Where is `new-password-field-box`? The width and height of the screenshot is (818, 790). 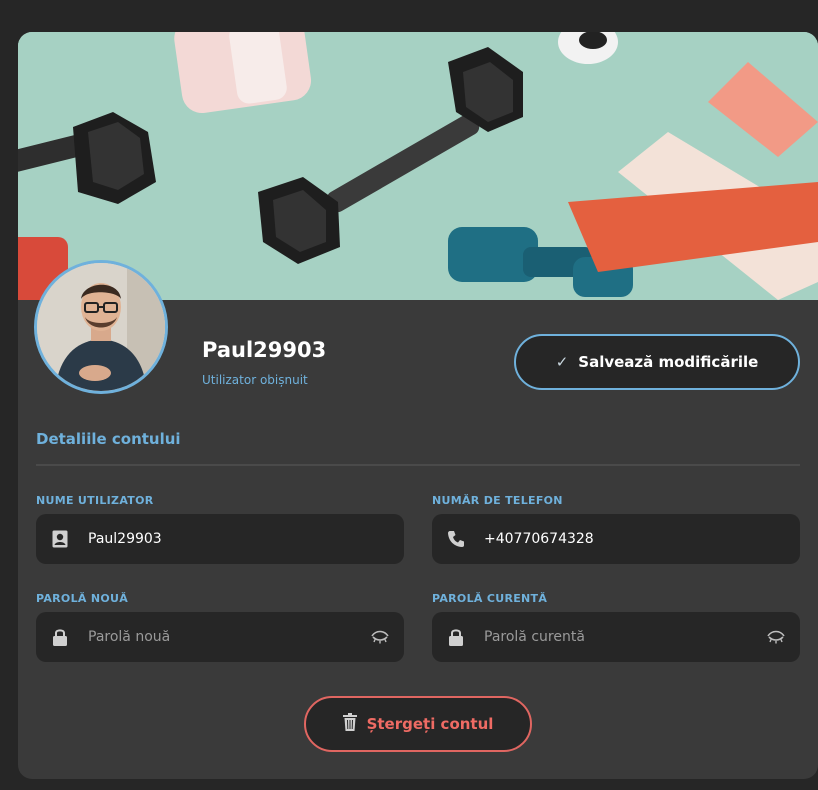 new-password-field-box is located at coordinates (220, 637).